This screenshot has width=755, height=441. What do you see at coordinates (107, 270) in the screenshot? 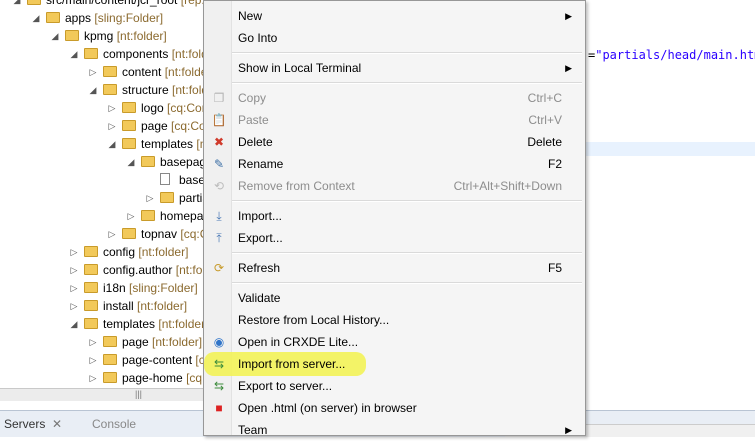
I see `tree-item: ▷ config.author [nt:folder]` at bounding box center [107, 270].